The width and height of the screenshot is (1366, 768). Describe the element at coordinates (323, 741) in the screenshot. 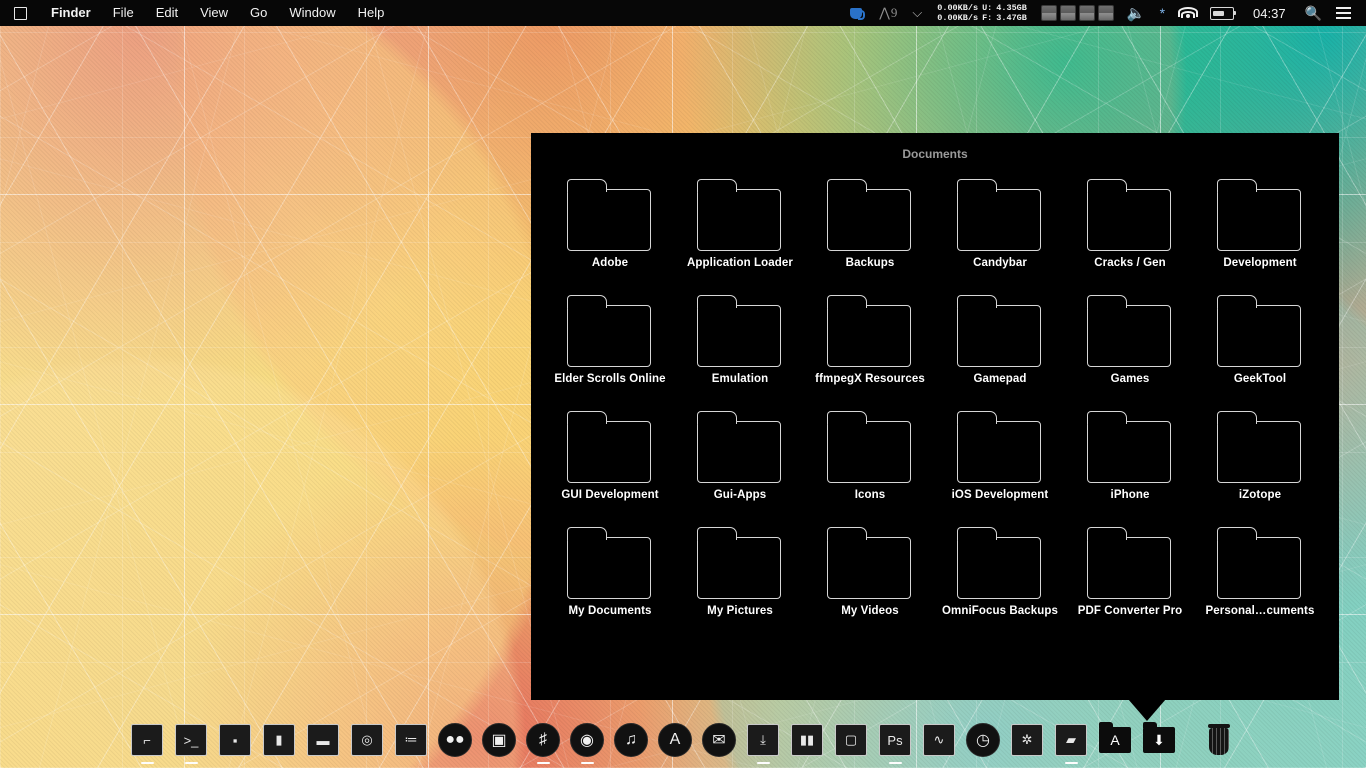

I see `dock-item-notes: ▬` at that location.